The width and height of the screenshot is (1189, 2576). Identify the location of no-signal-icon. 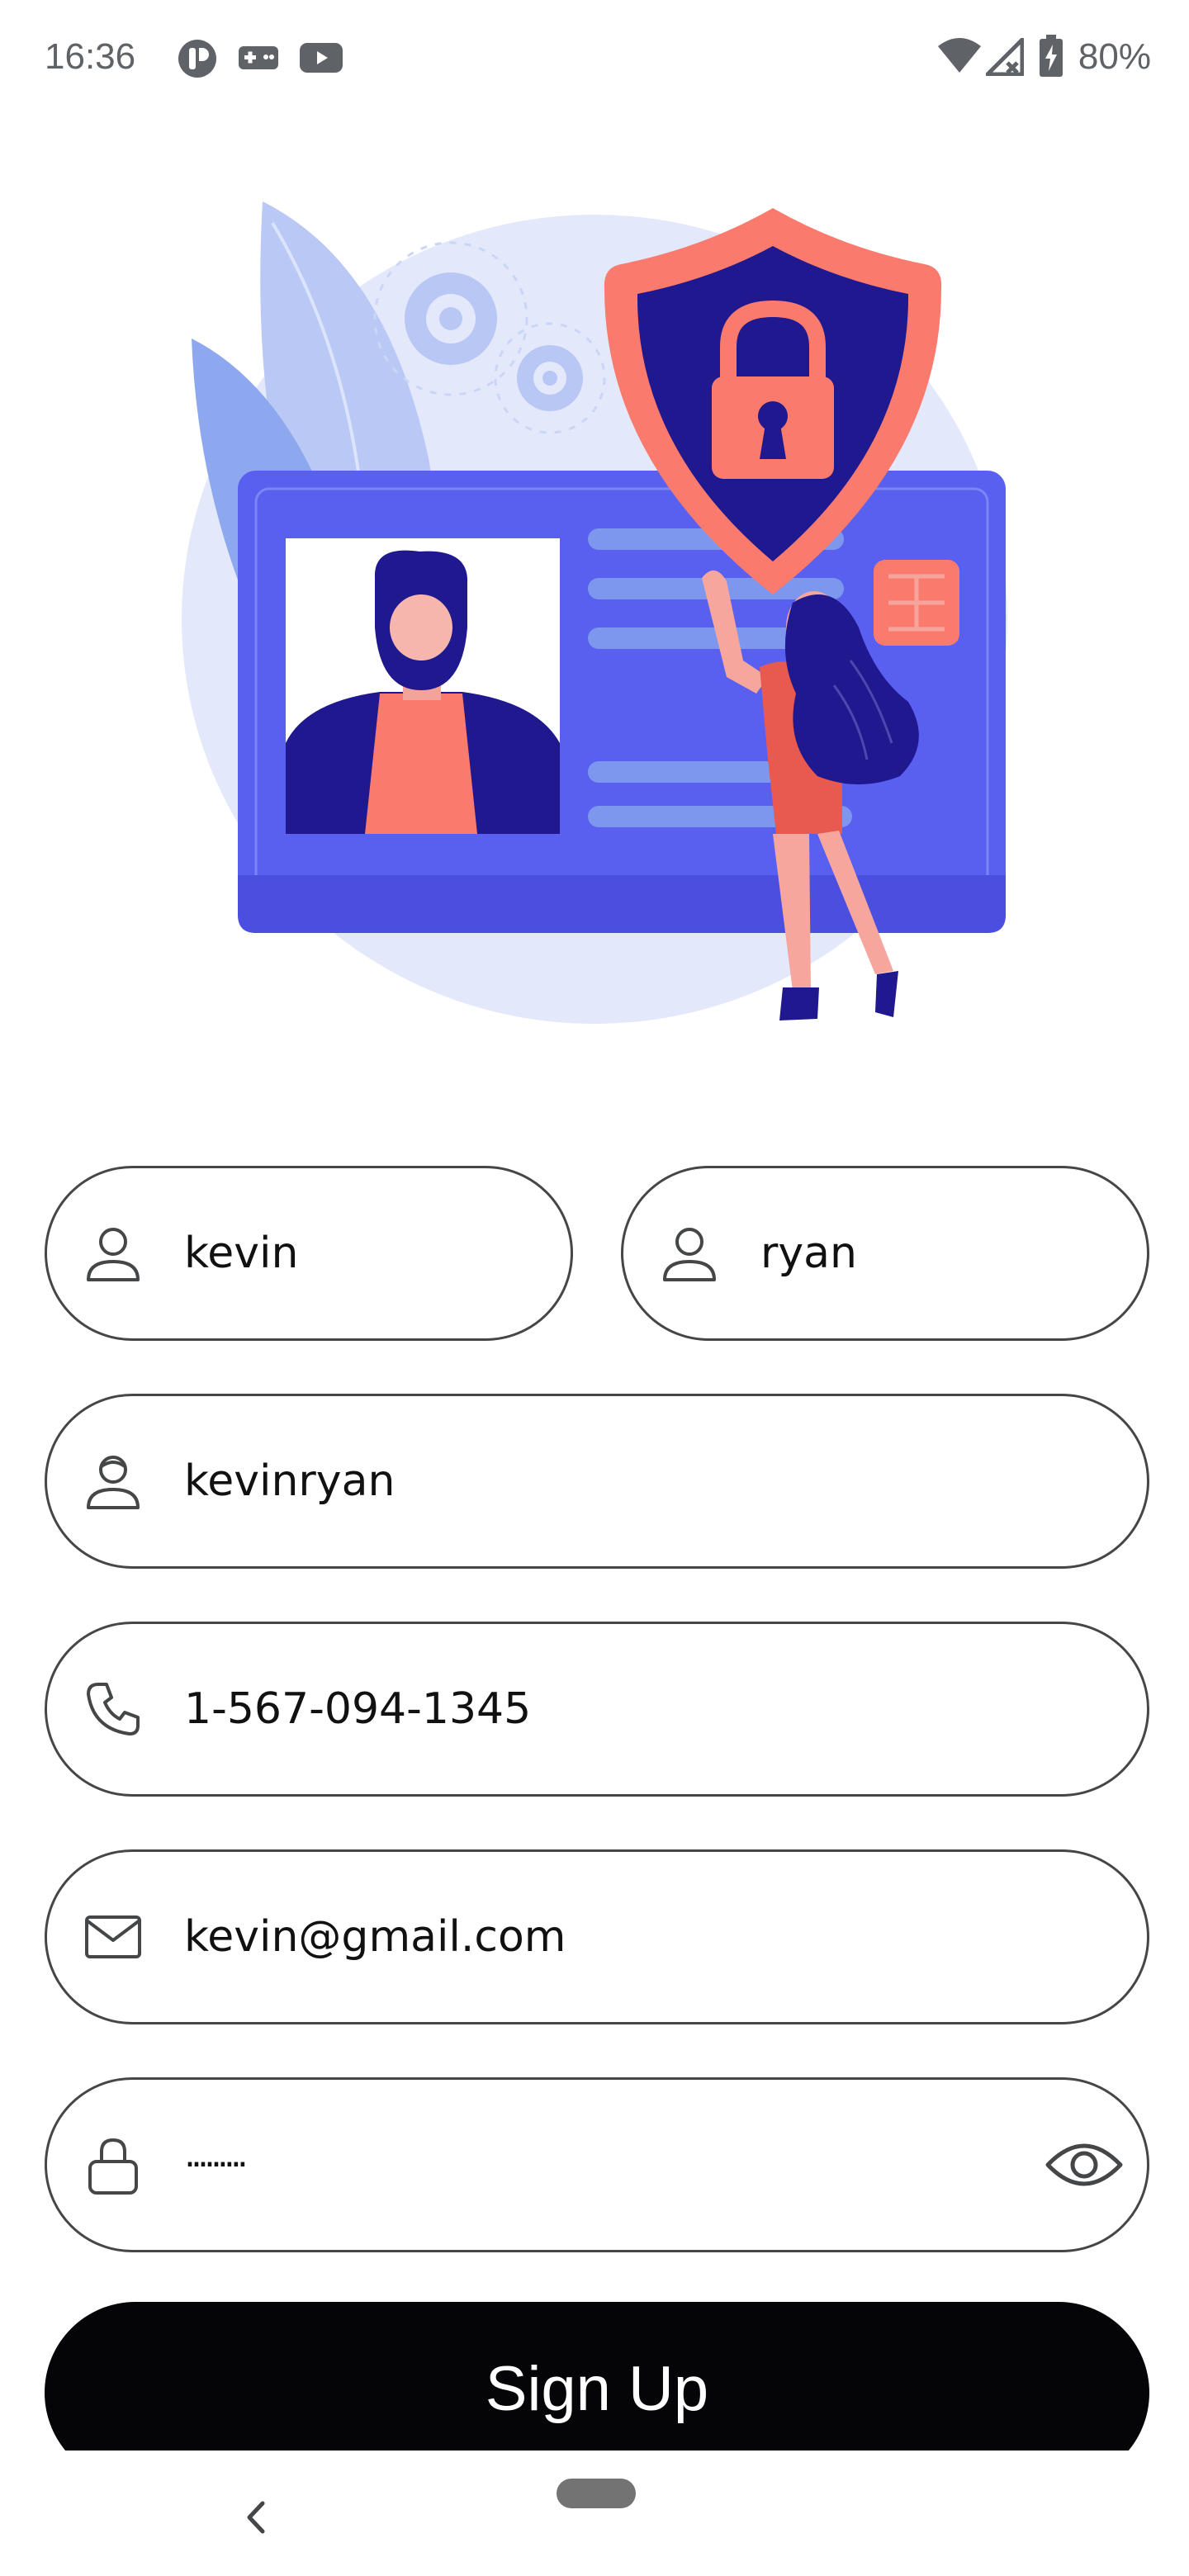
(1005, 57).